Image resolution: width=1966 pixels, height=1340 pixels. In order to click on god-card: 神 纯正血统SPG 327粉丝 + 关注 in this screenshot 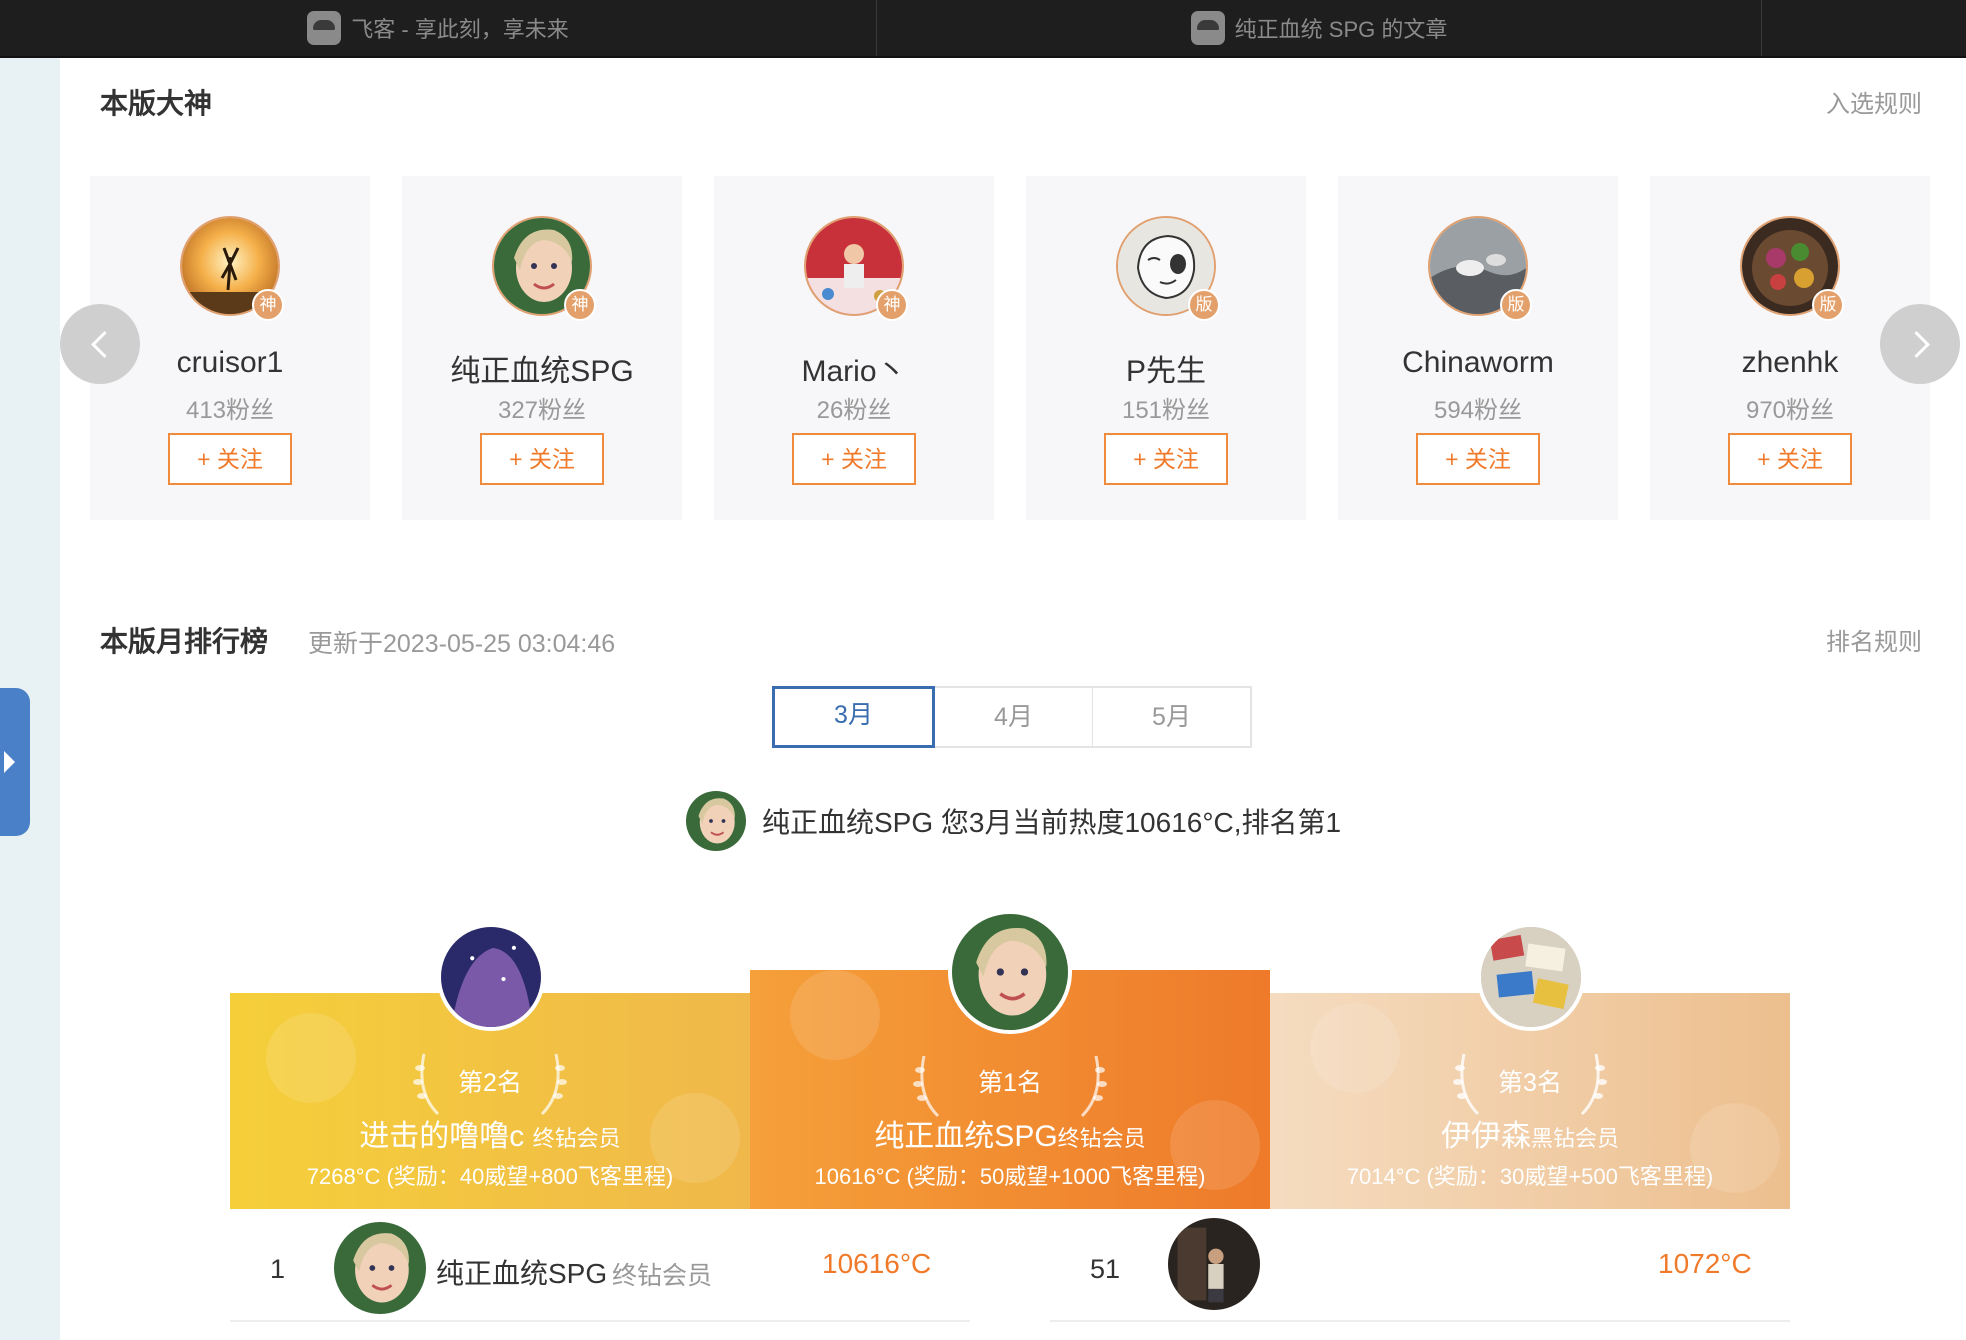, I will do `click(542, 348)`.